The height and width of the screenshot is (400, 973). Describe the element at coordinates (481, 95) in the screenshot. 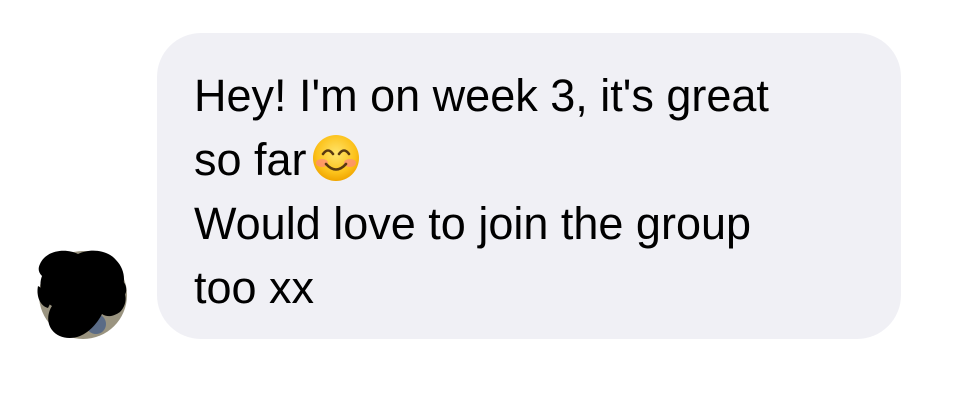

I see `message-line-1: Hey! I'm on week 3, it's great` at that location.